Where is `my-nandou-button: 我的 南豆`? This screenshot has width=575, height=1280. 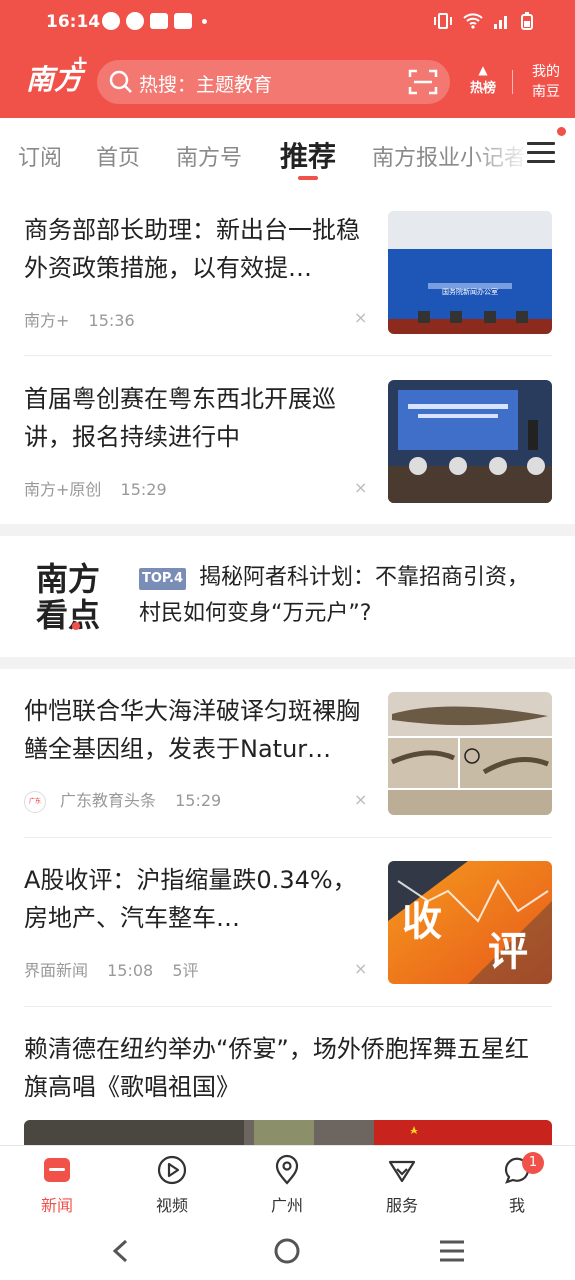
my-nandou-button: 我的 南豆 is located at coordinates (546, 82).